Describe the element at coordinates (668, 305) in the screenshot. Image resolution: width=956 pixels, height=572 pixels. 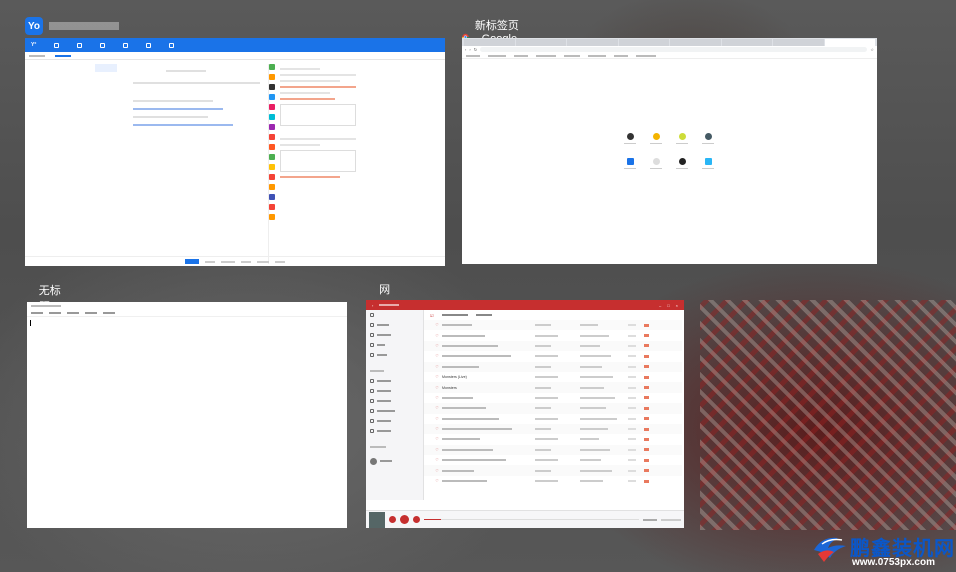
I see `maximize-icon: □` at that location.